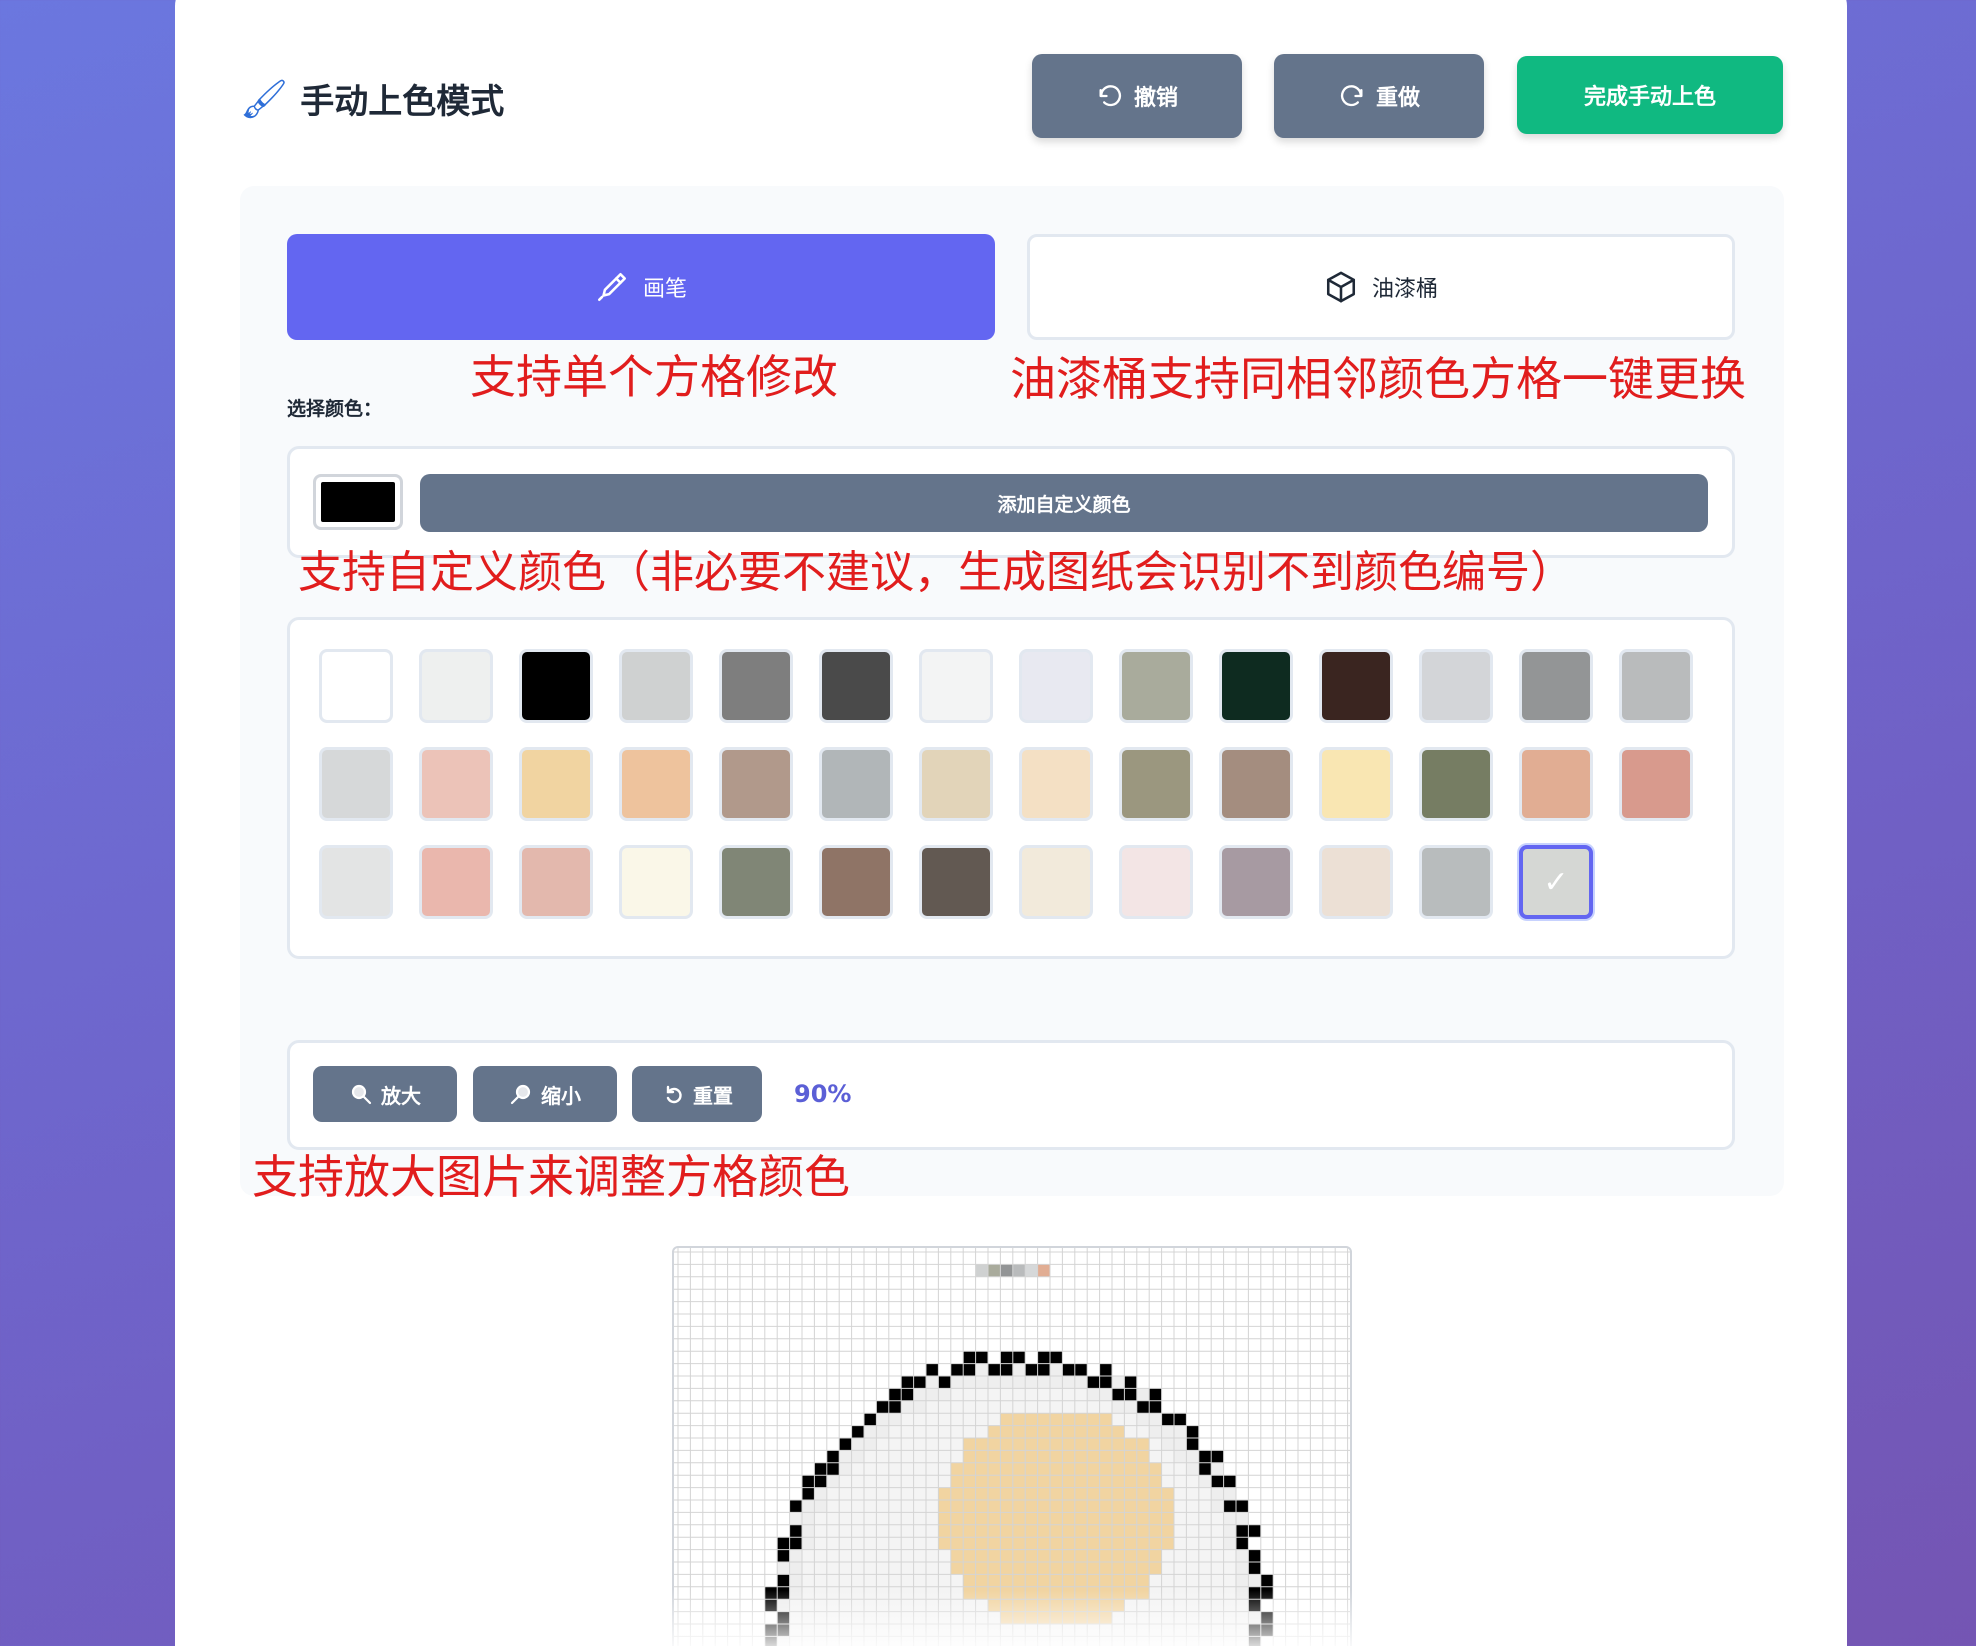  I want to click on bottom-fade, so click(1011, 1618).